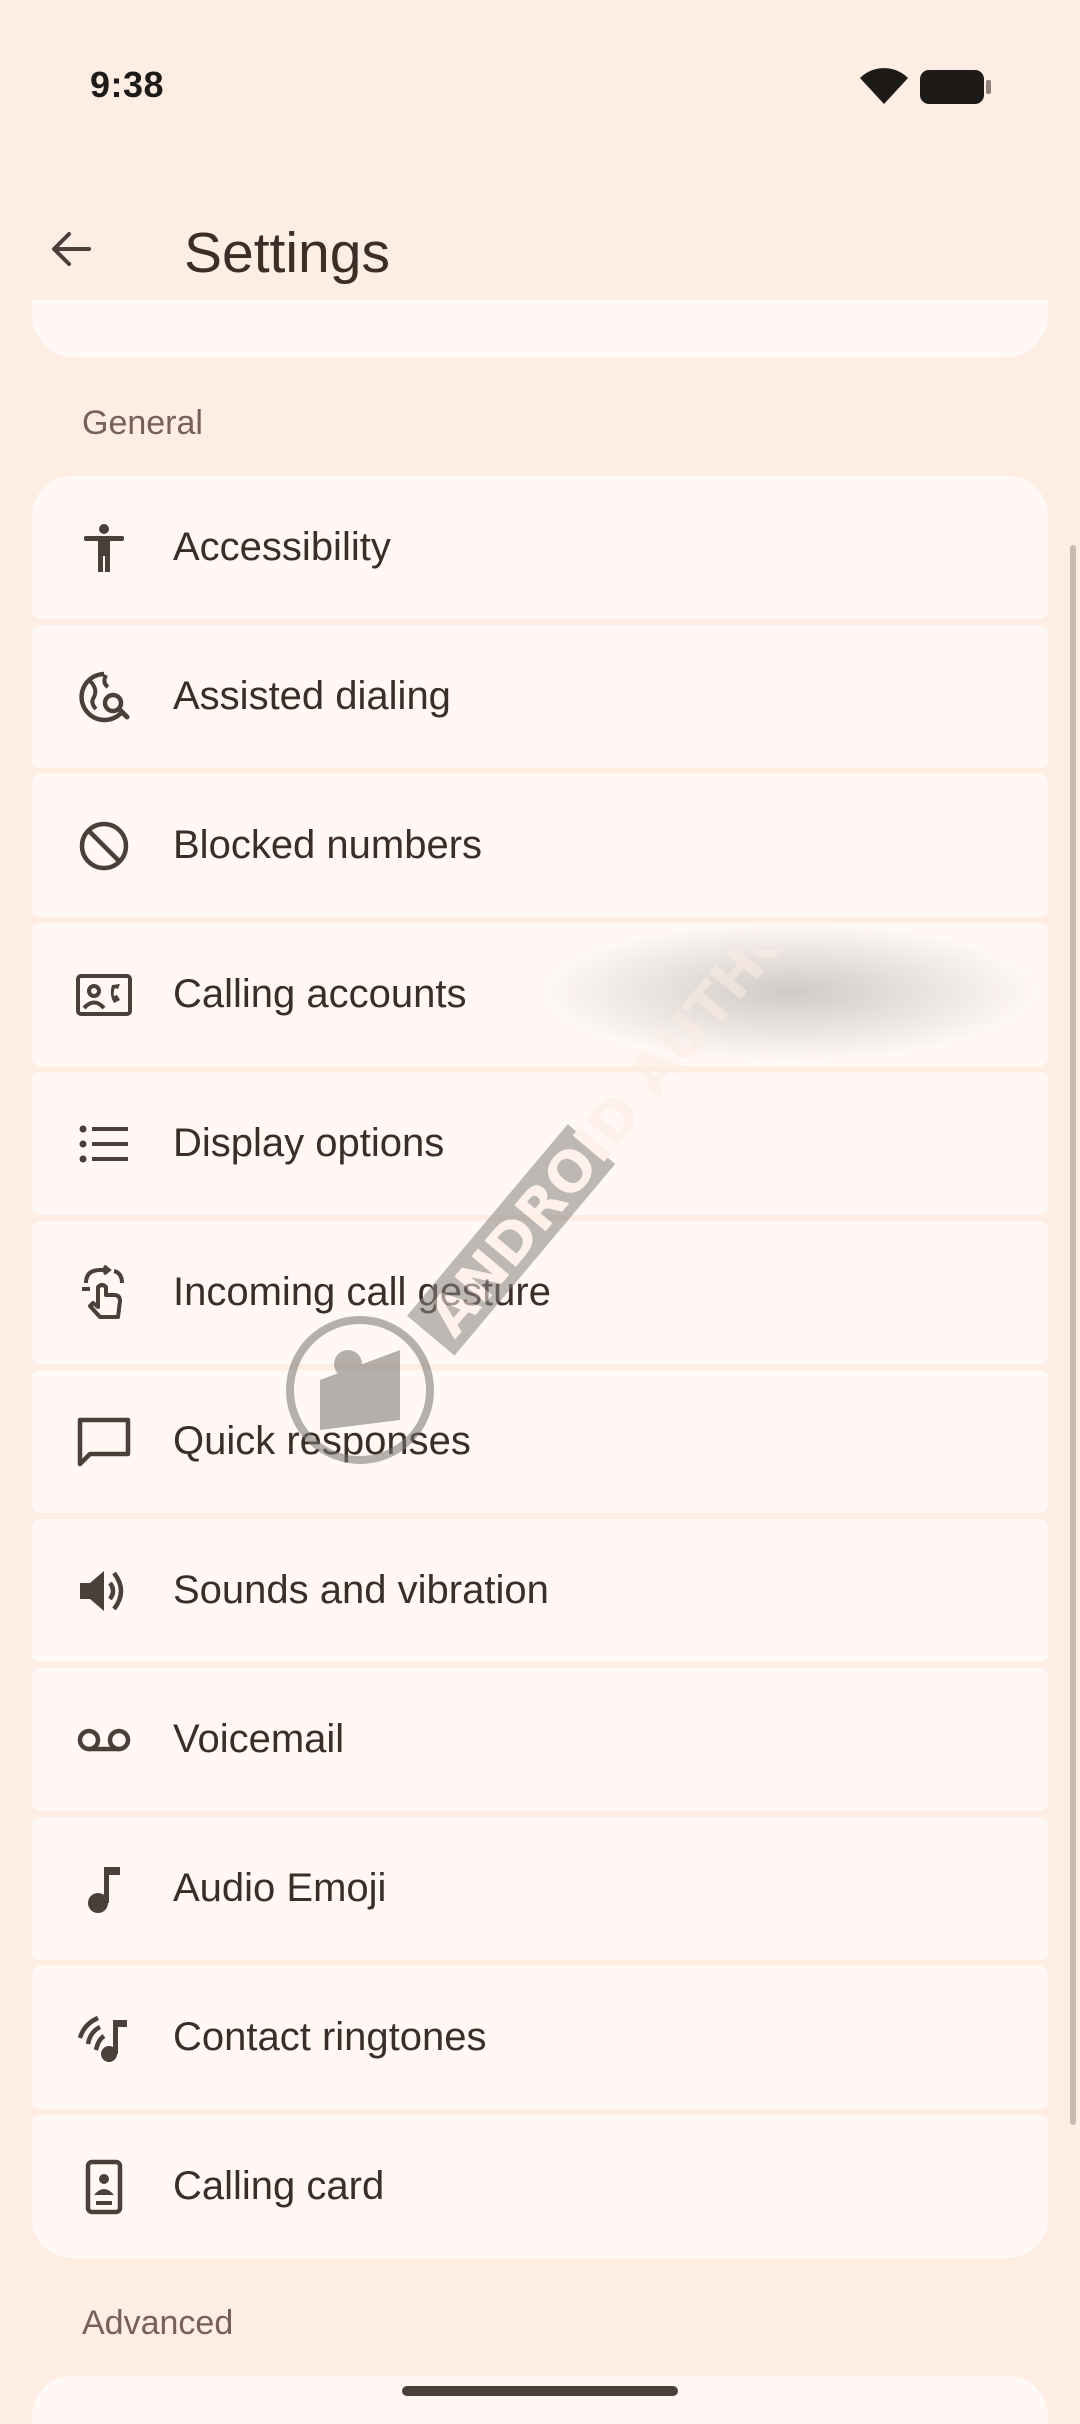  What do you see at coordinates (328, 845) in the screenshot?
I see `settings-item-label: Blocked numbers` at bounding box center [328, 845].